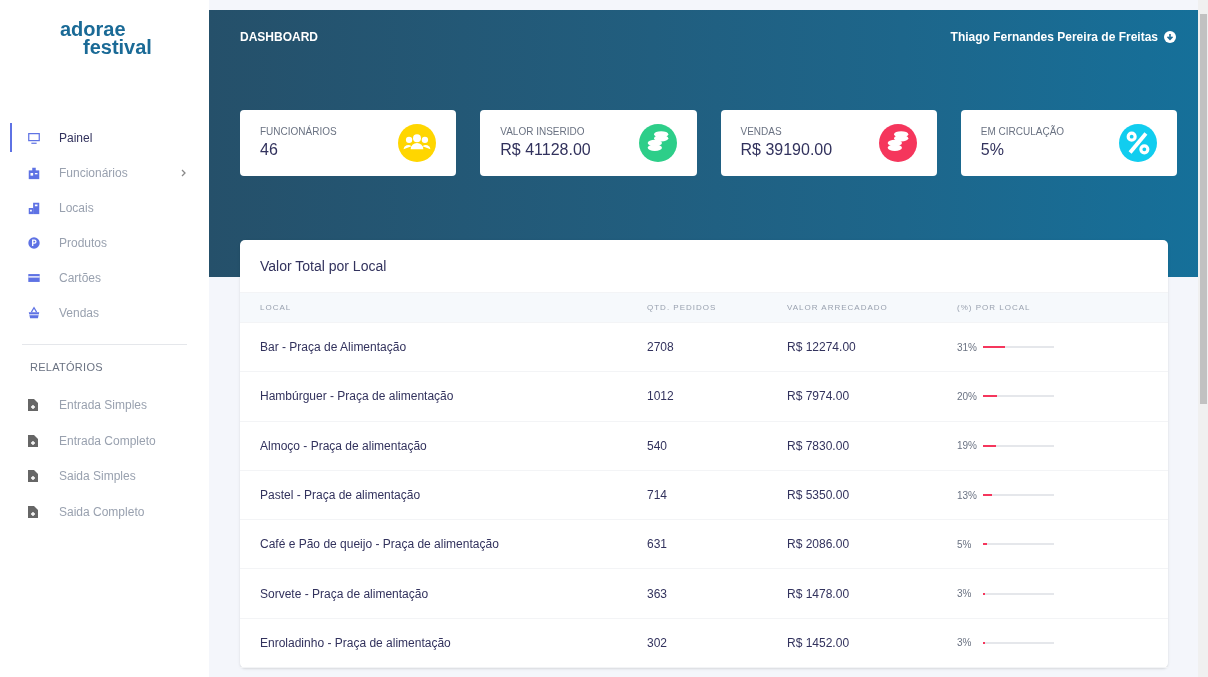  I want to click on table-cell-text: Bar - Praça de Alimentação, so click(334, 348).